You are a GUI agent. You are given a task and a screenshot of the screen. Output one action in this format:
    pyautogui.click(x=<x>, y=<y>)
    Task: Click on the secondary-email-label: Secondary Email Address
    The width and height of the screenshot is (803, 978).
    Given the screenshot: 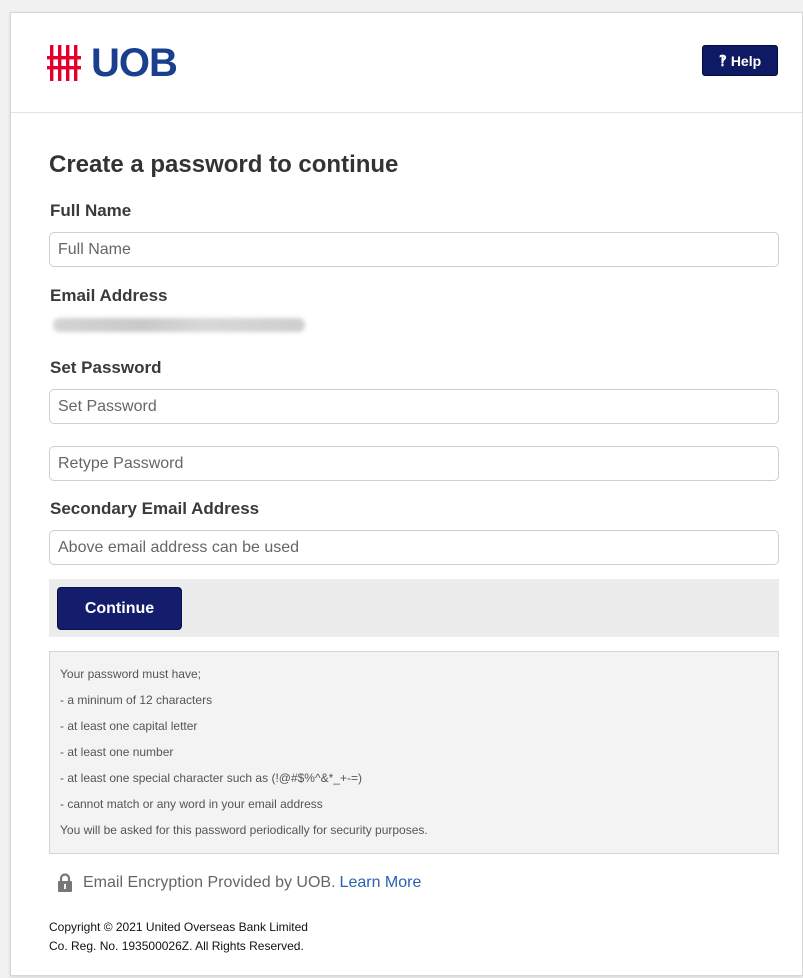 What is the action you would take?
    pyautogui.click(x=155, y=508)
    